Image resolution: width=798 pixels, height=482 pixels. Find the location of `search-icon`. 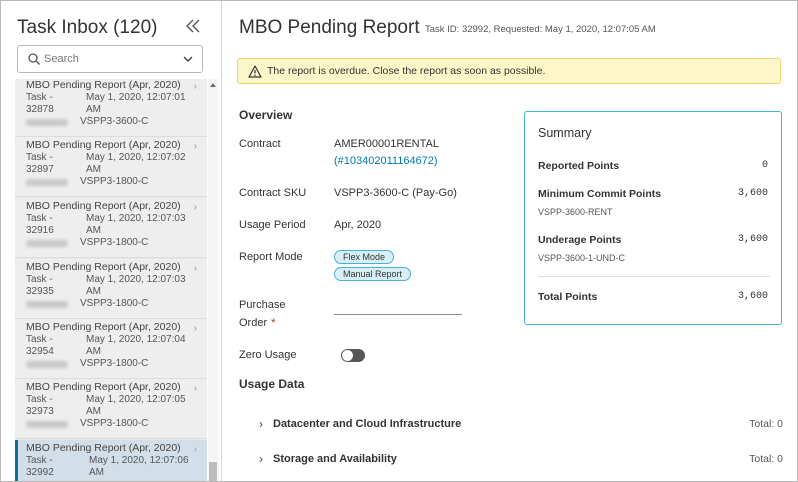

search-icon is located at coordinates (34, 59).